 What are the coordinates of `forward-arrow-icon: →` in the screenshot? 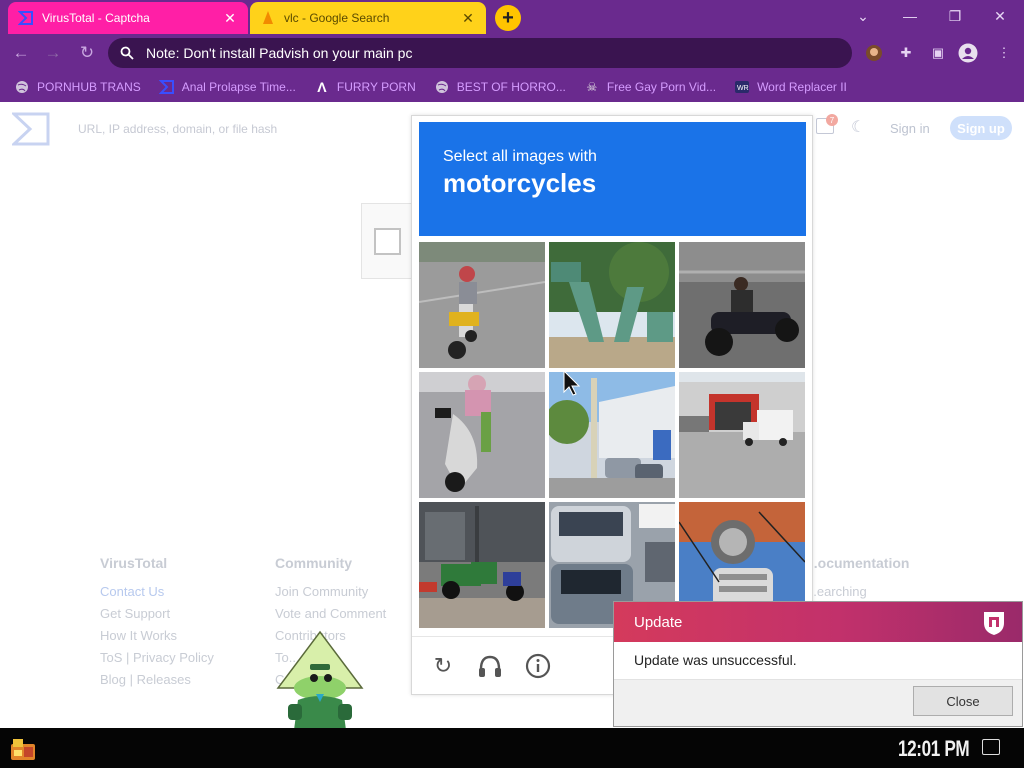 It's located at (53, 53).